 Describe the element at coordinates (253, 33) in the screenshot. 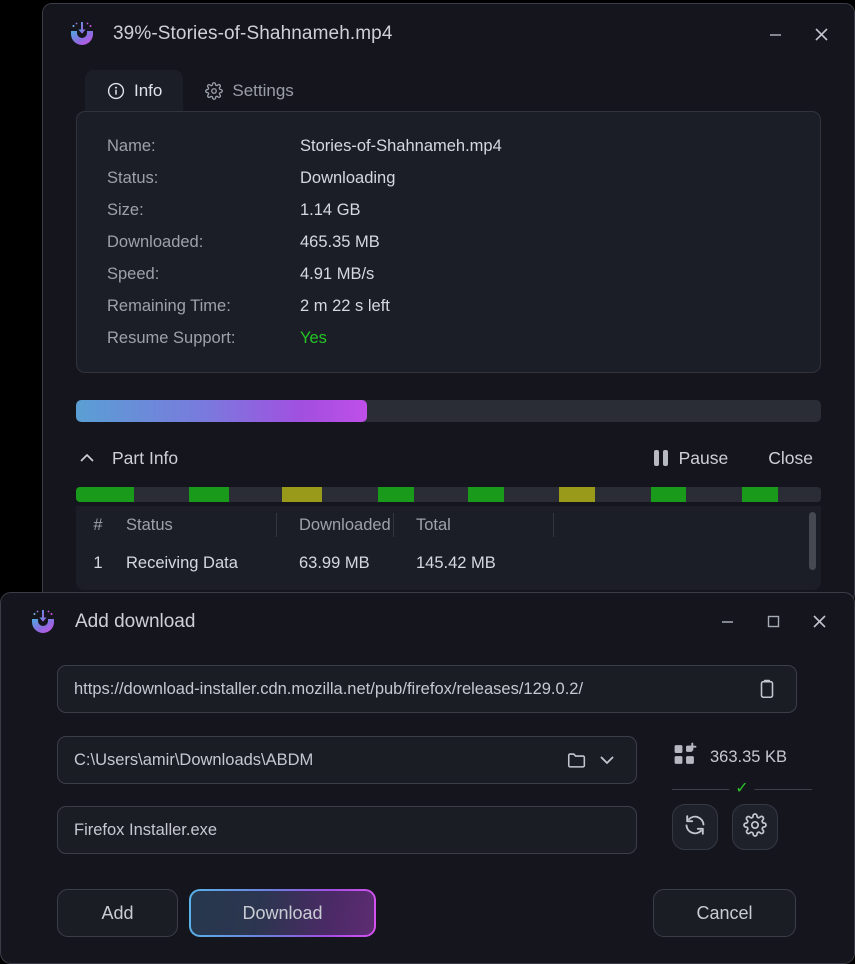

I see `download-window-title: 39%-Stories-of-Shahnameh.mp4` at that location.